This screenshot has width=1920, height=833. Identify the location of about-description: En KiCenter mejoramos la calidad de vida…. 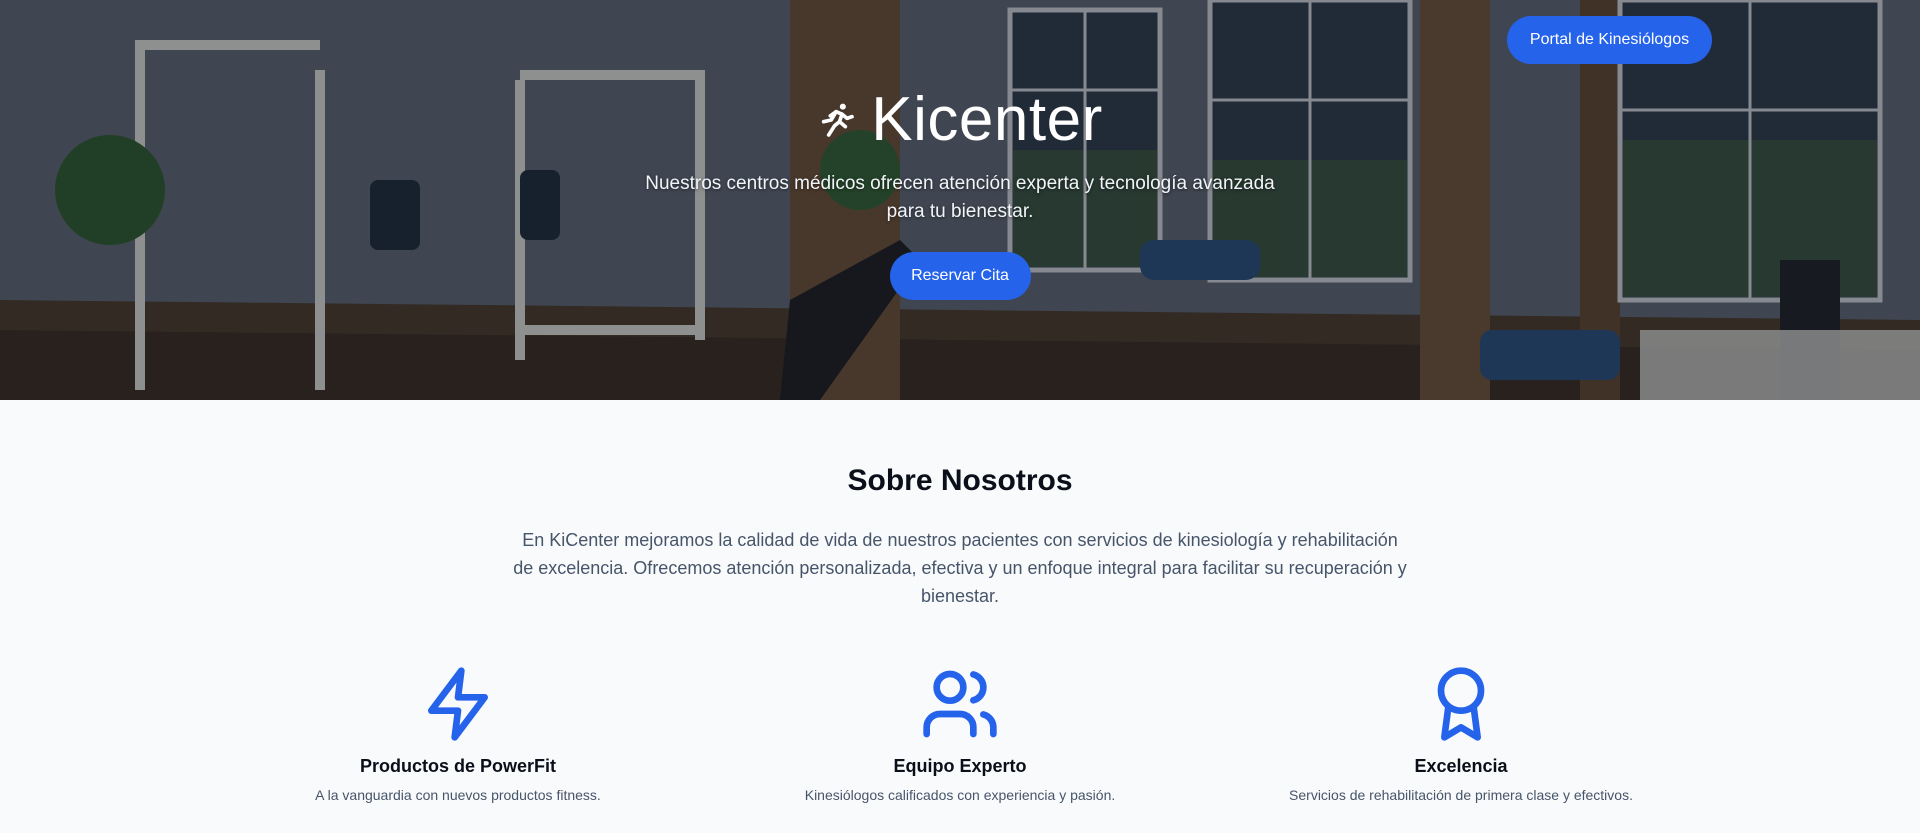
(960, 568).